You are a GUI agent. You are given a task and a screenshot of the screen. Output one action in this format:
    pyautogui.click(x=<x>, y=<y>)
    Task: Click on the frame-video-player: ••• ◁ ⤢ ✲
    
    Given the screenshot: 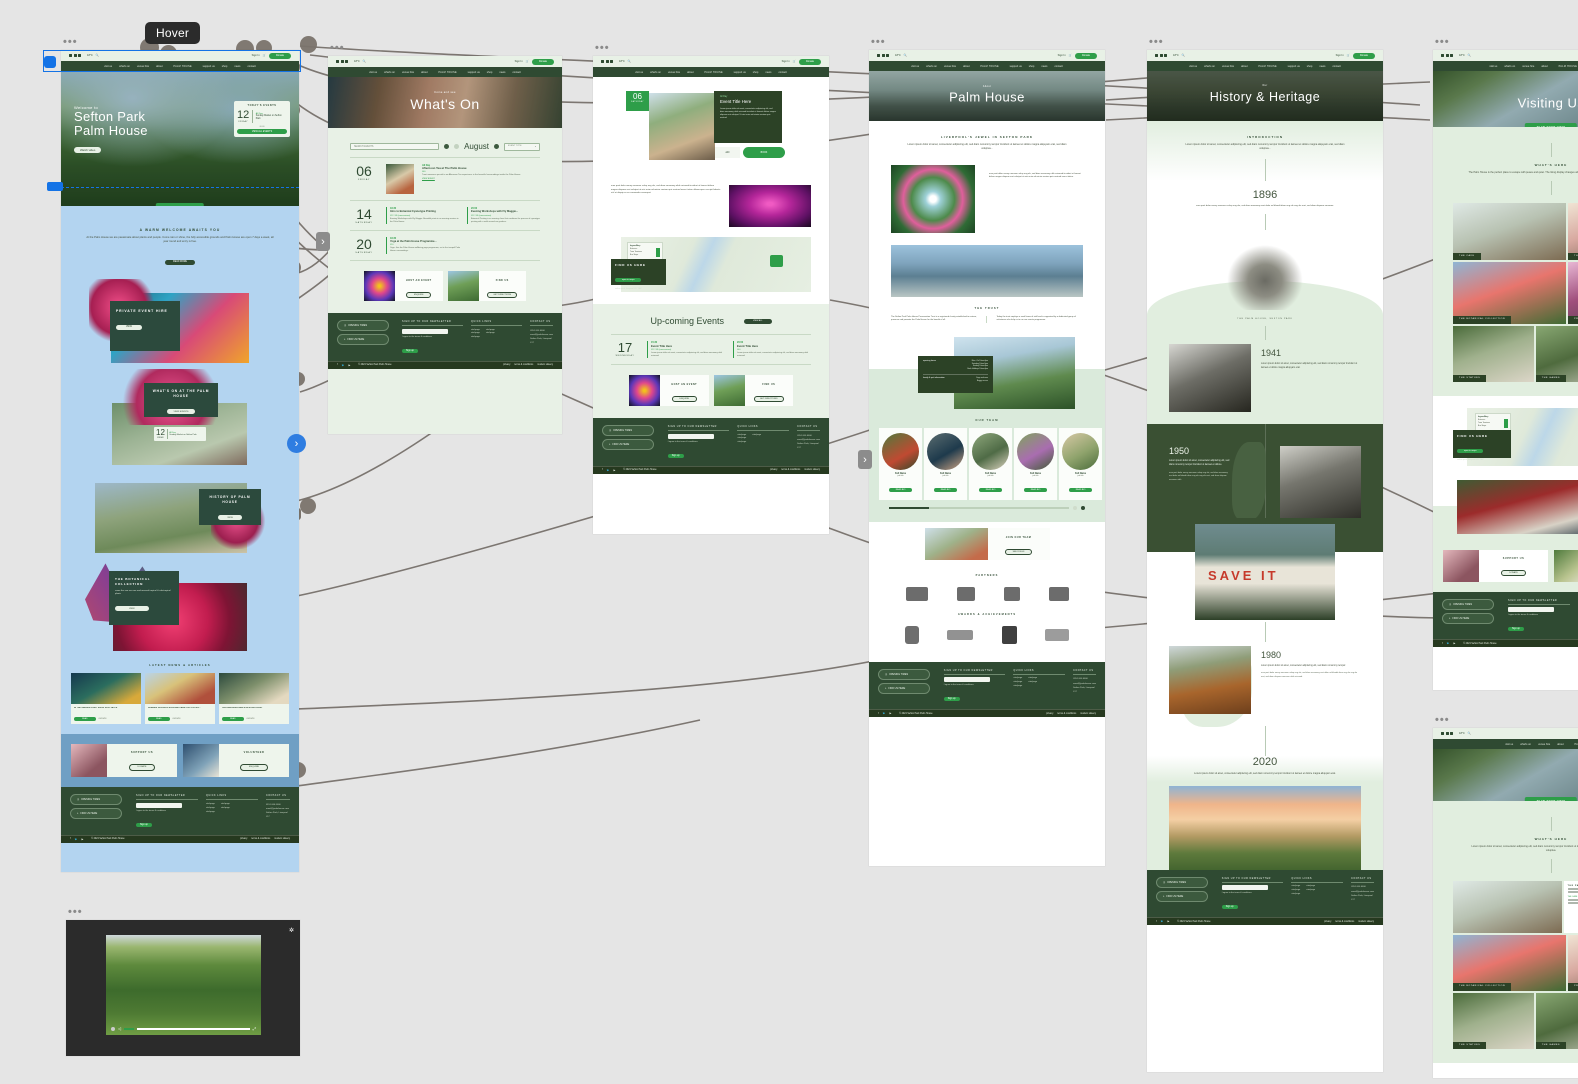 What is the action you would take?
    pyautogui.click(x=183, y=981)
    